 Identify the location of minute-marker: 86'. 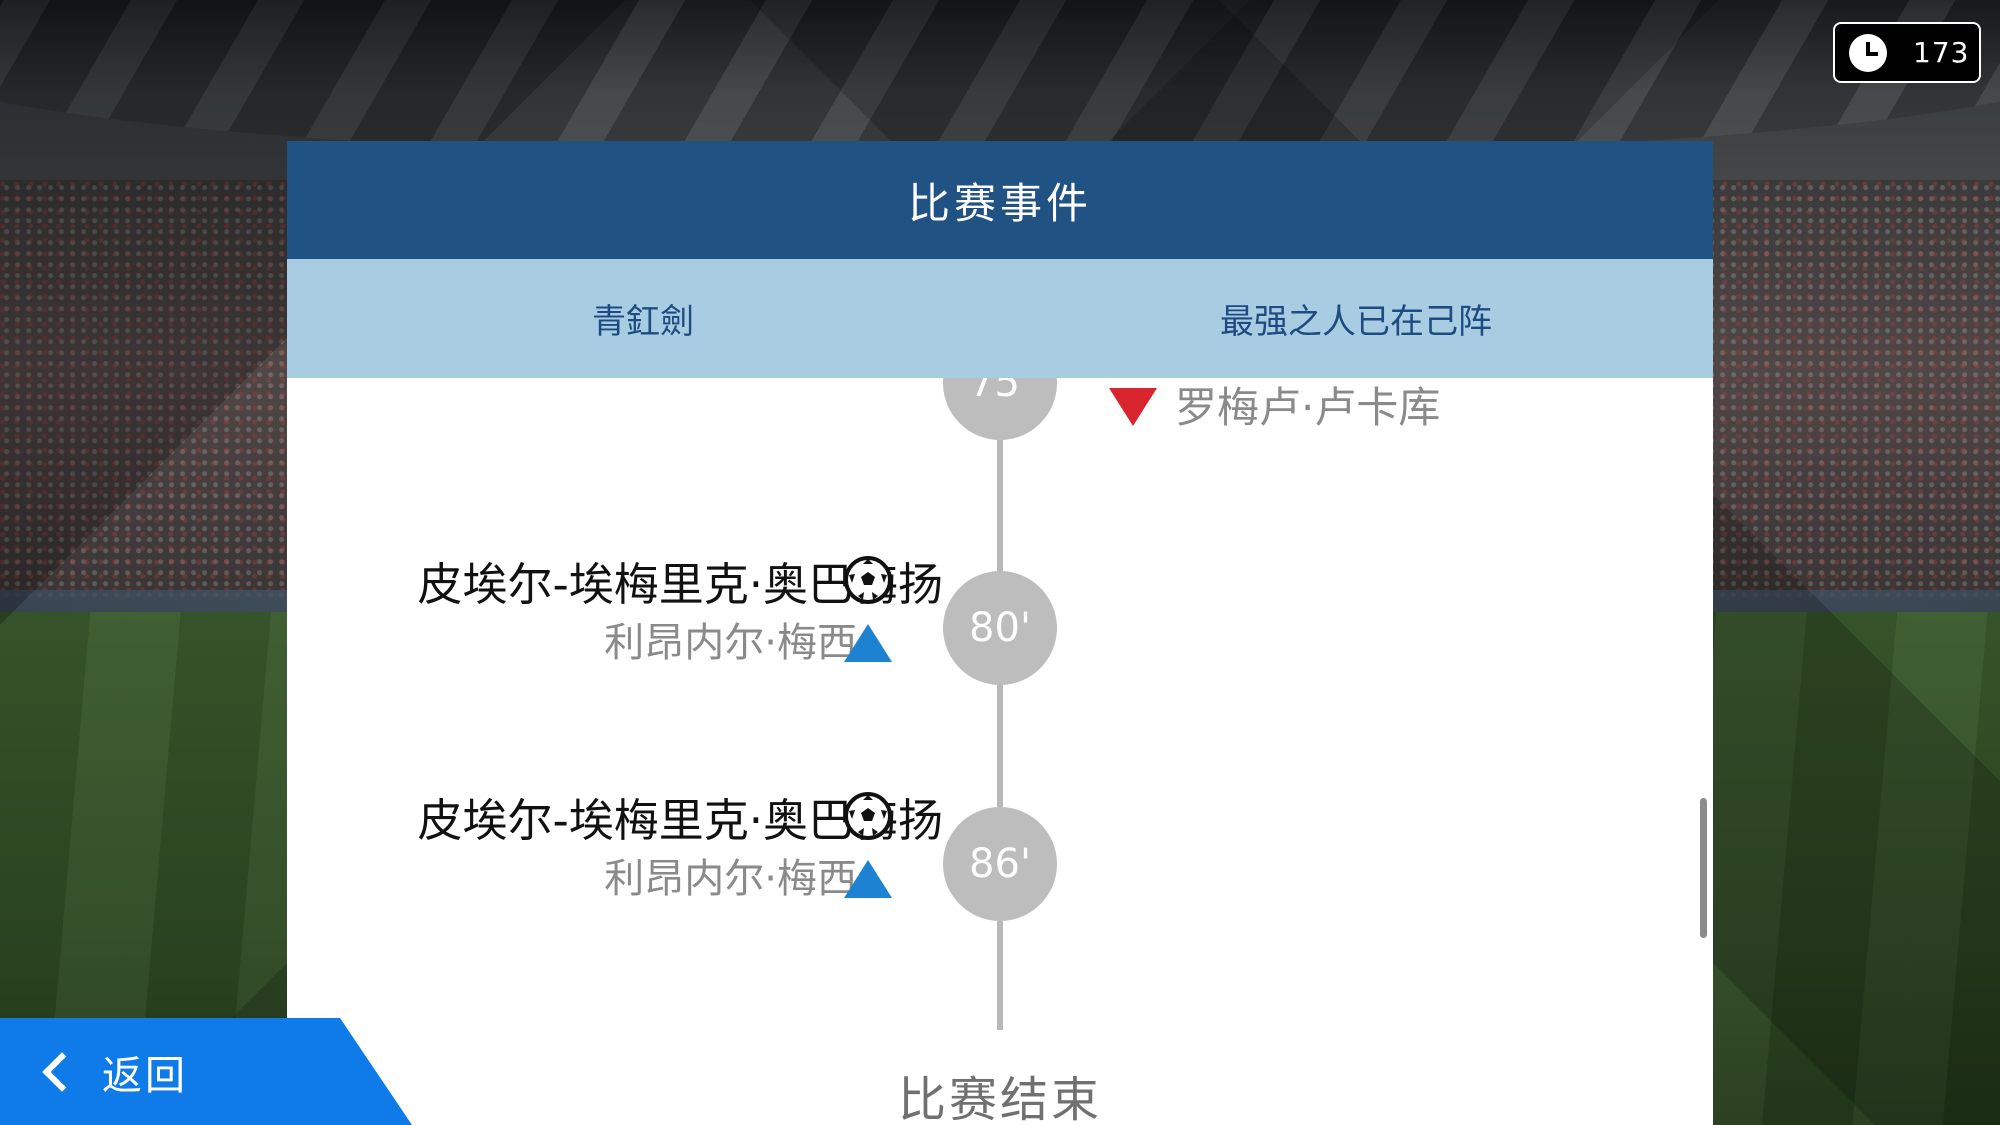
(1000, 864).